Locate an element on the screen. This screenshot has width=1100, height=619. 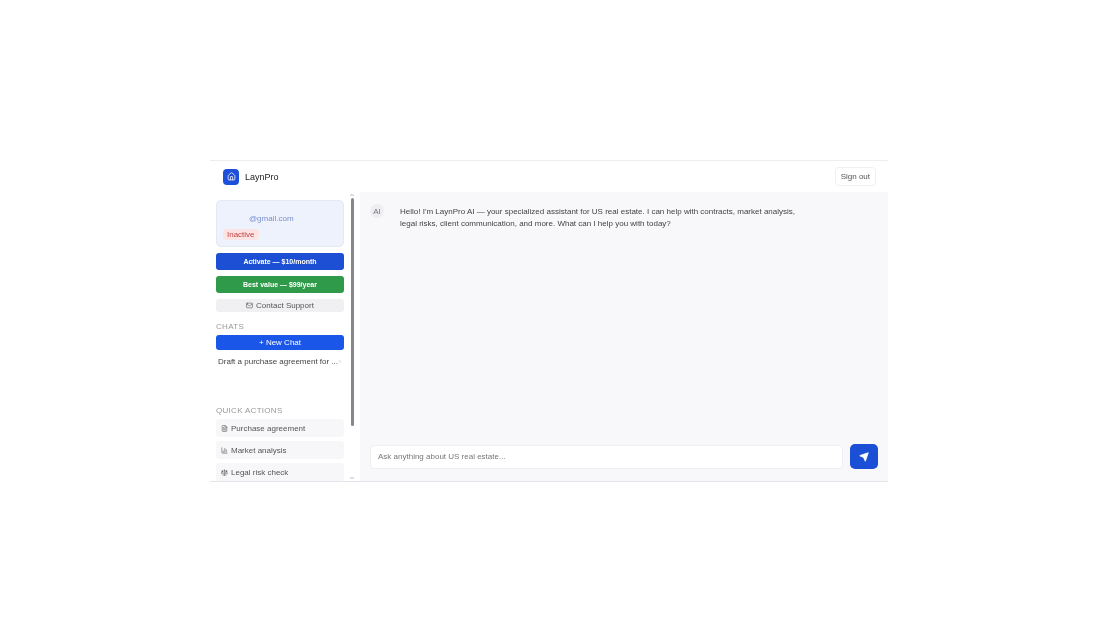
scroll-down-icon is located at coordinates (352, 478).